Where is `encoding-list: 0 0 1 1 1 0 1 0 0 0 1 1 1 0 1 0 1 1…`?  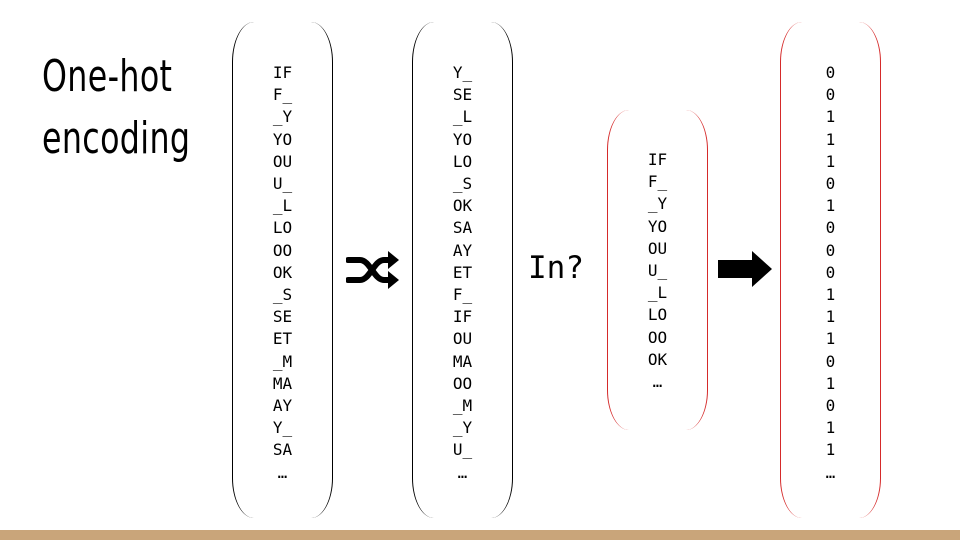 encoding-list: 0 0 1 1 1 0 1 0 0 0 1 1 1 0 1 0 1 1… is located at coordinates (830, 273).